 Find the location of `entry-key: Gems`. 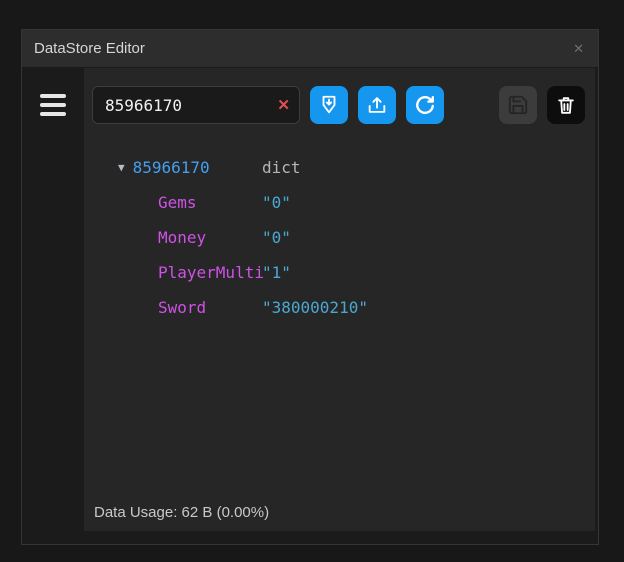

entry-key: Gems is located at coordinates (177, 202).